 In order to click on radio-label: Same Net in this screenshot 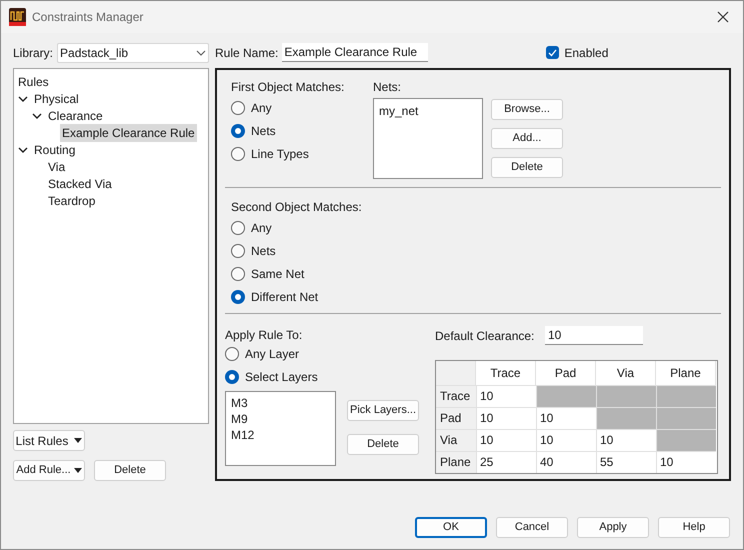, I will do `click(277, 275)`.